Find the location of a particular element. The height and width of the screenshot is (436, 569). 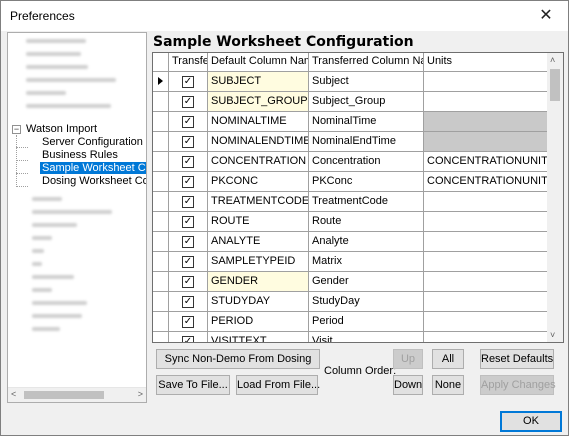

grid-vertical-scrollbar: ˄ ˅ is located at coordinates (555, 197).